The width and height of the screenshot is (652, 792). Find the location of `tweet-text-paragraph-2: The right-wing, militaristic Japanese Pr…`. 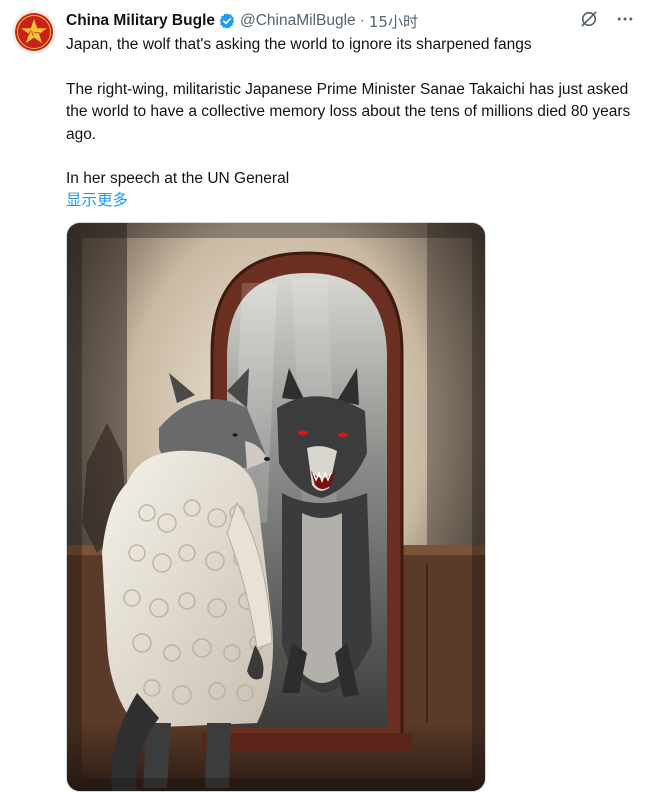

tweet-text-paragraph-2: The right-wing, militaristic Japanese Pr… is located at coordinates (348, 111).